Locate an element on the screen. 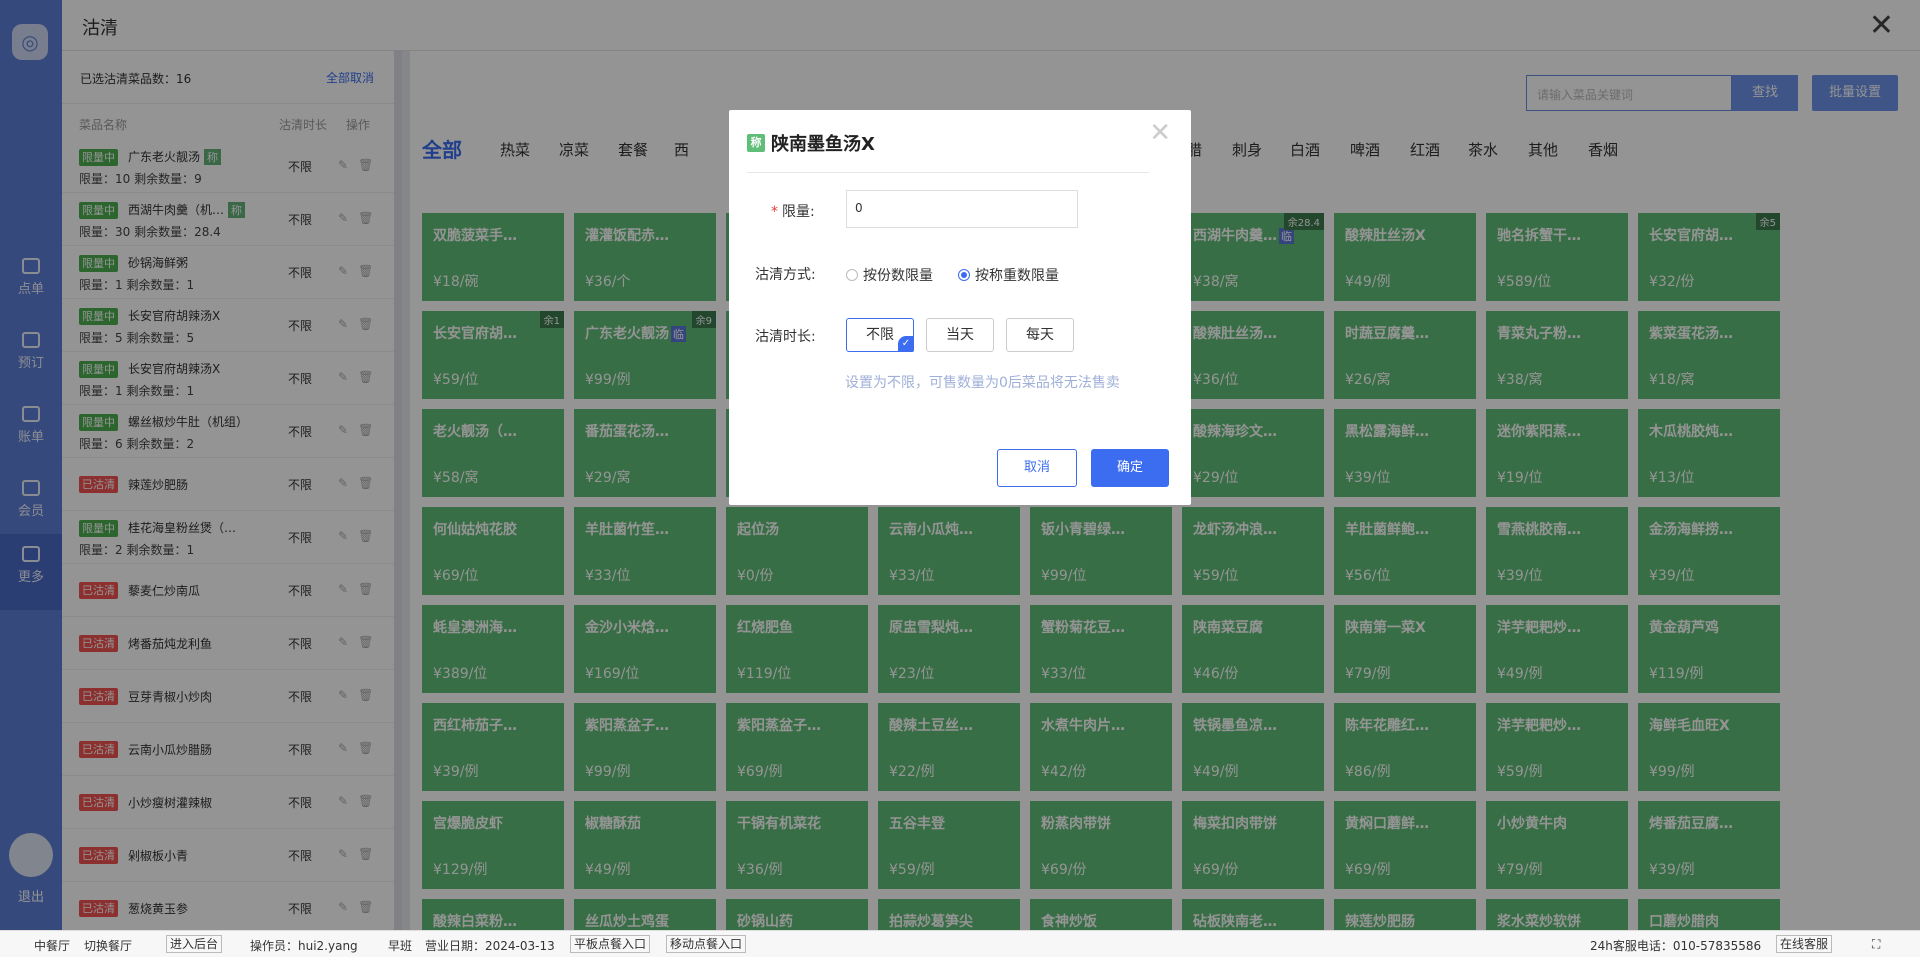 The height and width of the screenshot is (957, 1920). business-date: 营业日期：2024-03-13 is located at coordinates (490, 946).